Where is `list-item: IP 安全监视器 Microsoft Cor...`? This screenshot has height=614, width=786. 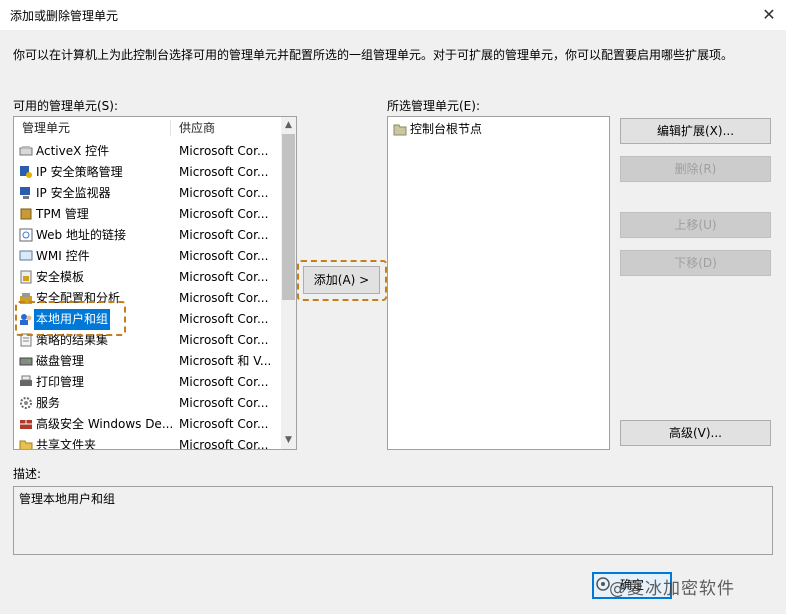 list-item: IP 安全监视器 Microsoft Cor... is located at coordinates (147, 193).